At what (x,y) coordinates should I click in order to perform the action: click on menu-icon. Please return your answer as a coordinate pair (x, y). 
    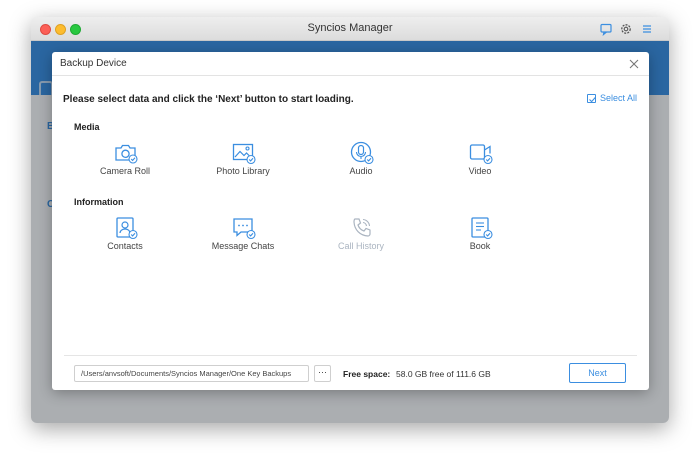
    Looking at the image, I should click on (647, 29).